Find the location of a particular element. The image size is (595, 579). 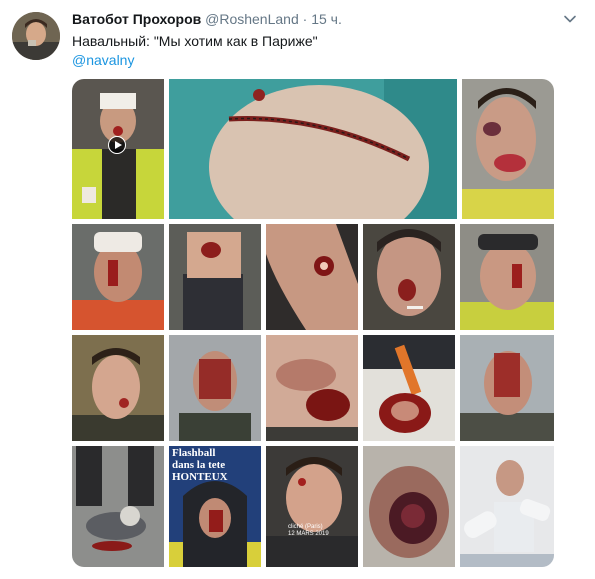

paris-caption-line-2: 12 MARS 2019 is located at coordinates (308, 534).